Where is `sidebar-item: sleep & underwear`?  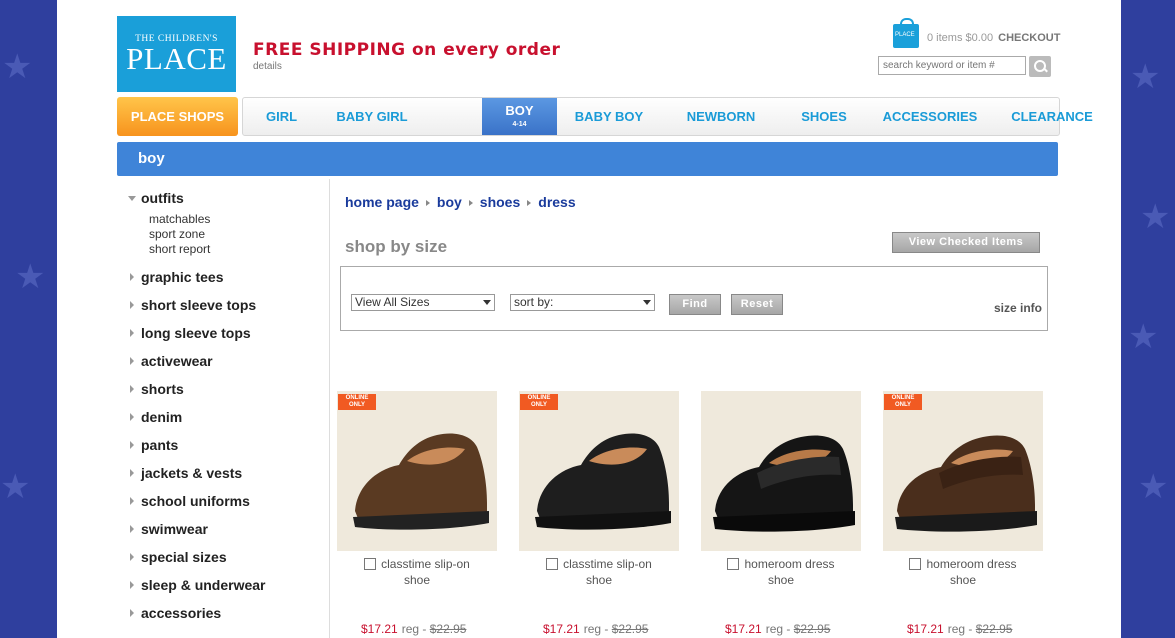
sidebar-item: sleep & underwear is located at coordinates (227, 591).